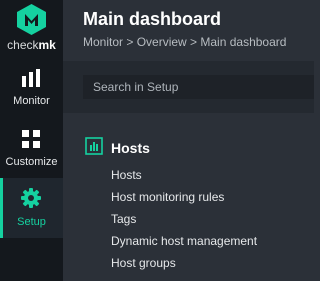 The image size is (320, 281). I want to click on sidebar-item-customize: Customize, so click(31, 150).